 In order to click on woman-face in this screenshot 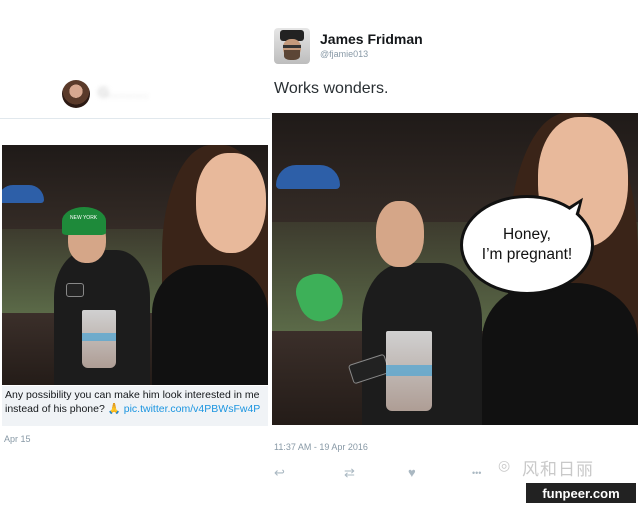, I will do `click(231, 203)`.